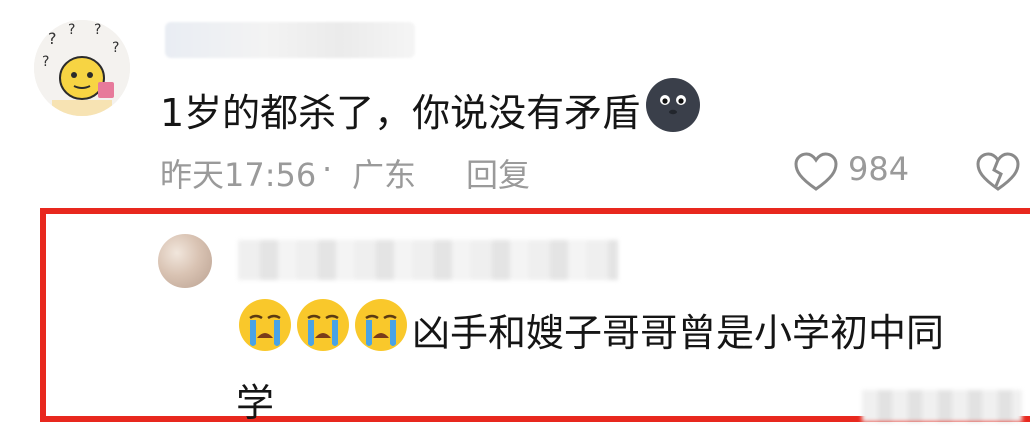 This screenshot has height=428, width=1030. I want to click on dislike-button, so click(998, 174).